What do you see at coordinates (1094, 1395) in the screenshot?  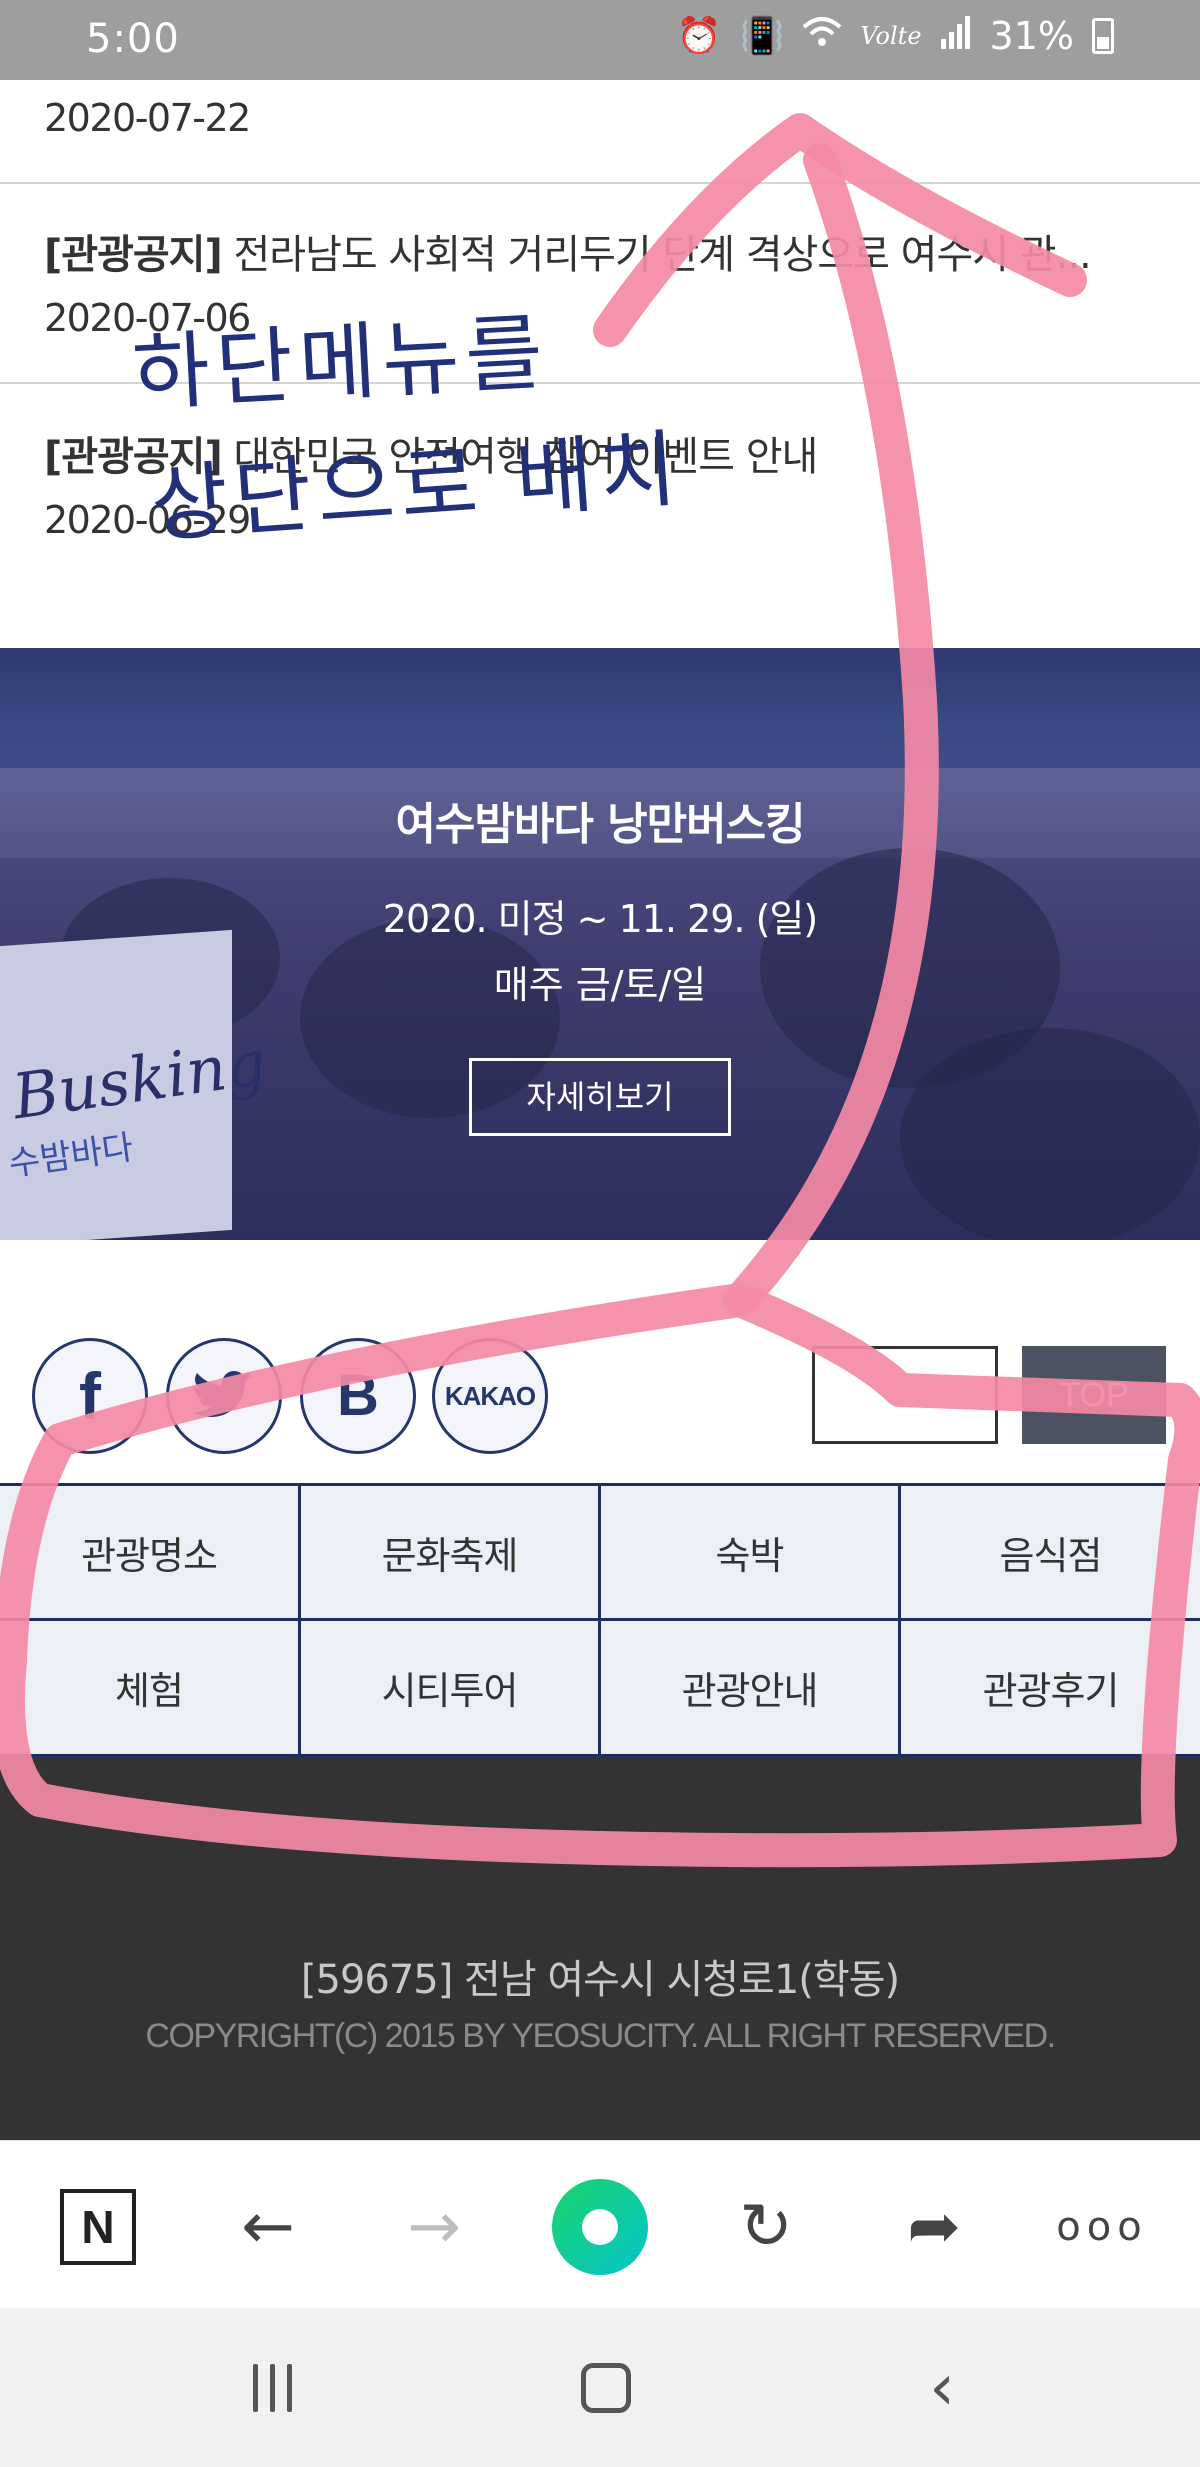 I see `top-button: TOP` at bounding box center [1094, 1395].